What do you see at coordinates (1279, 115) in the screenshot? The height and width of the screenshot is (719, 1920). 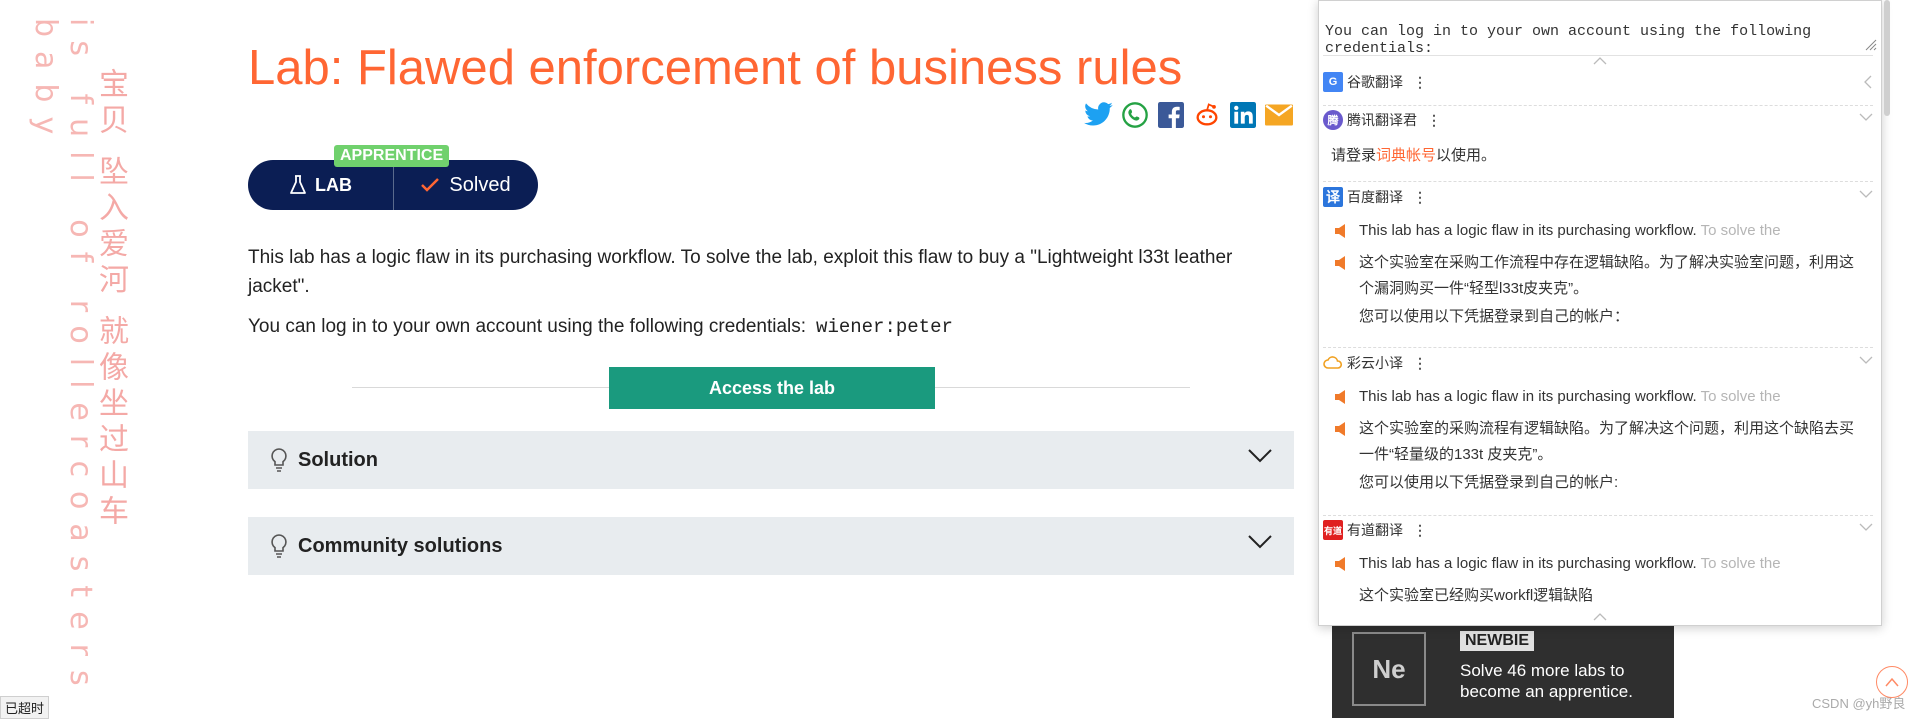 I see `email-icon` at bounding box center [1279, 115].